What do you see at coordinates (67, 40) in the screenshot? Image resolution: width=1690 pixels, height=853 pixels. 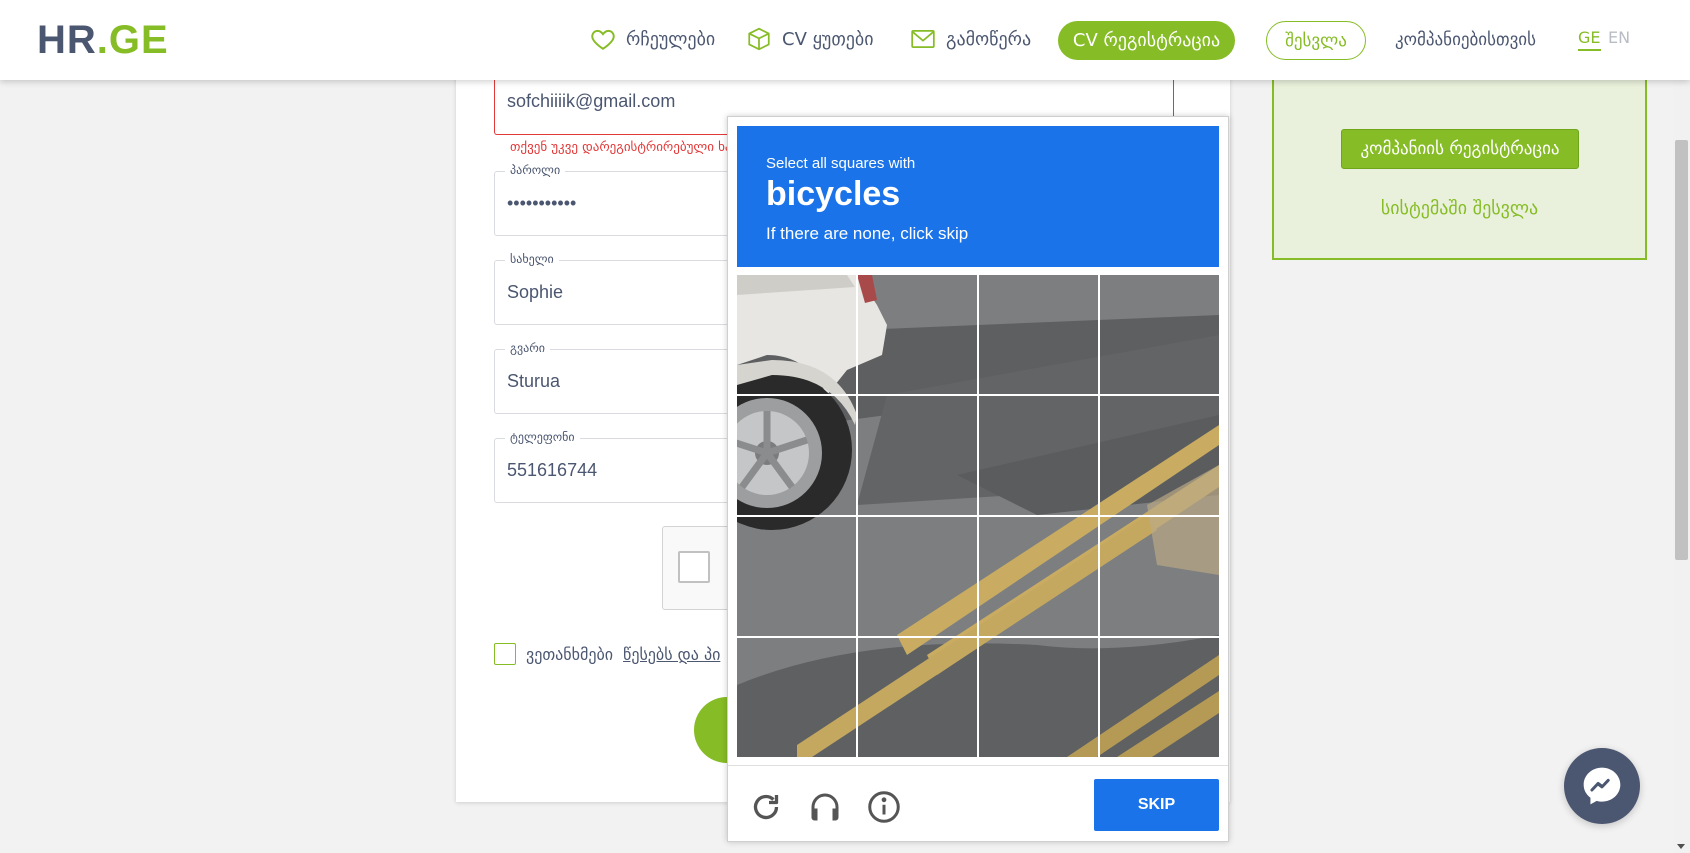 I see `logo-hr: HR` at bounding box center [67, 40].